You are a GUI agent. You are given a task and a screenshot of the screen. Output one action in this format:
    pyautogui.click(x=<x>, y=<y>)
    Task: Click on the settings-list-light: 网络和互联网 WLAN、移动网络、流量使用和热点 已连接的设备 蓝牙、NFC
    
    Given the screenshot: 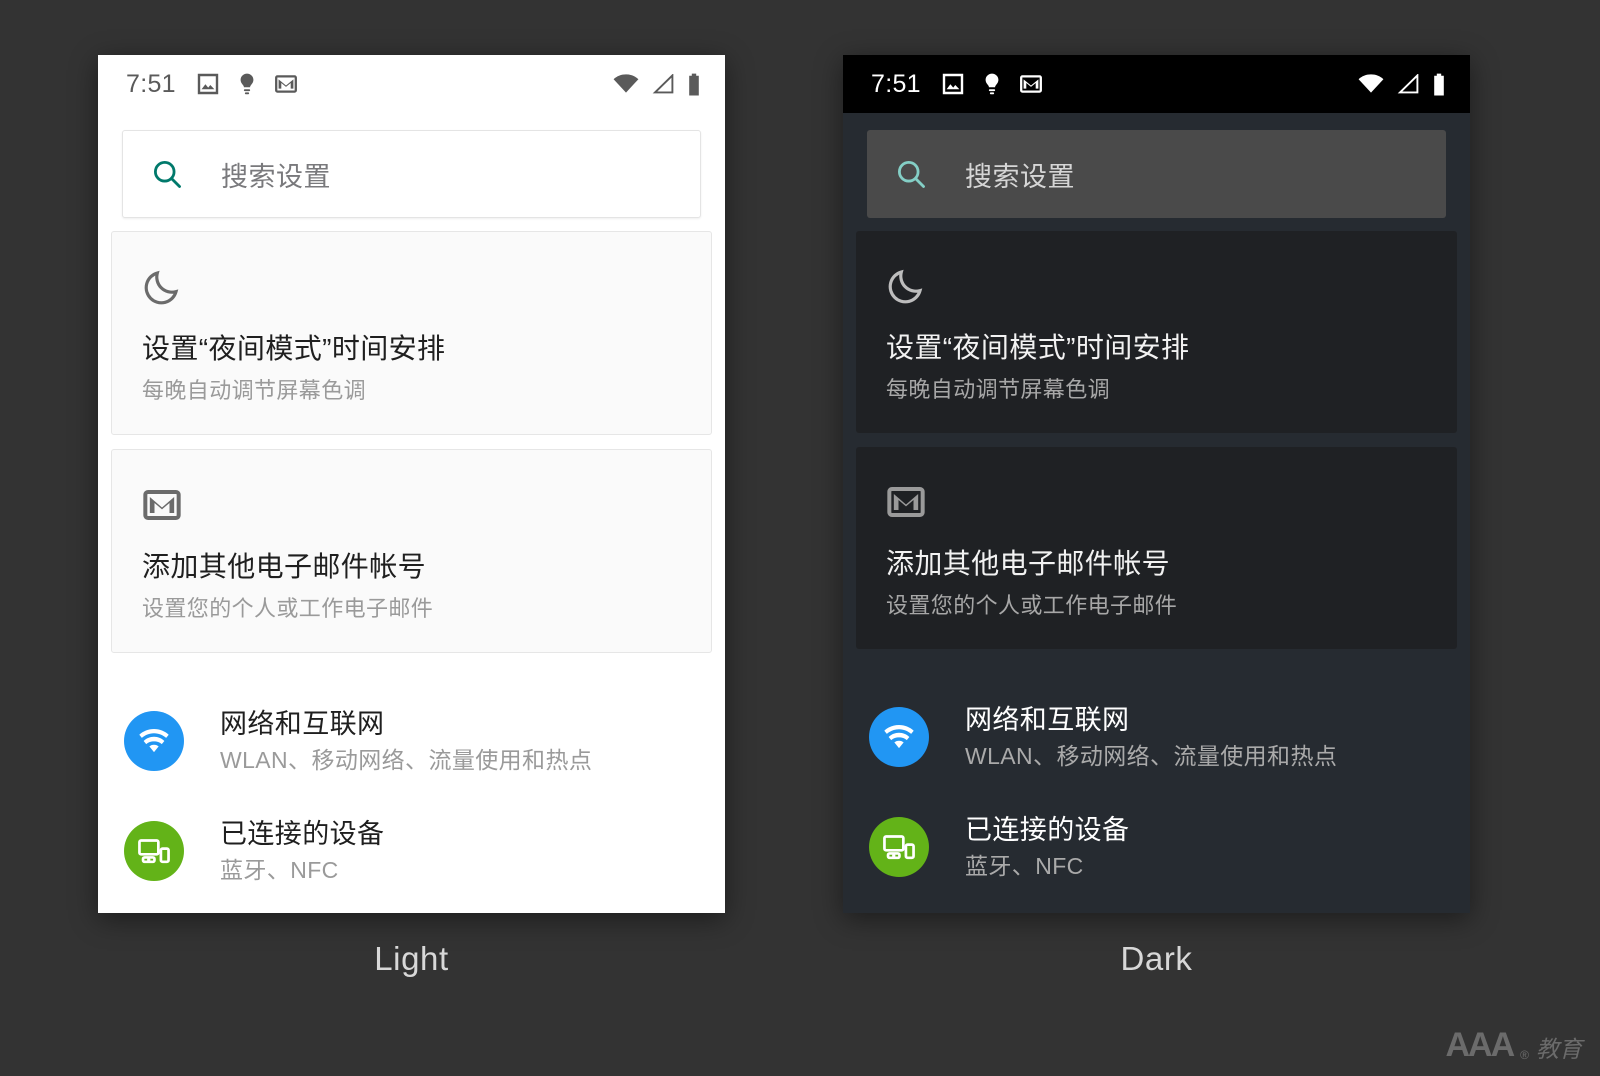 What is the action you would take?
    pyautogui.click(x=411, y=786)
    